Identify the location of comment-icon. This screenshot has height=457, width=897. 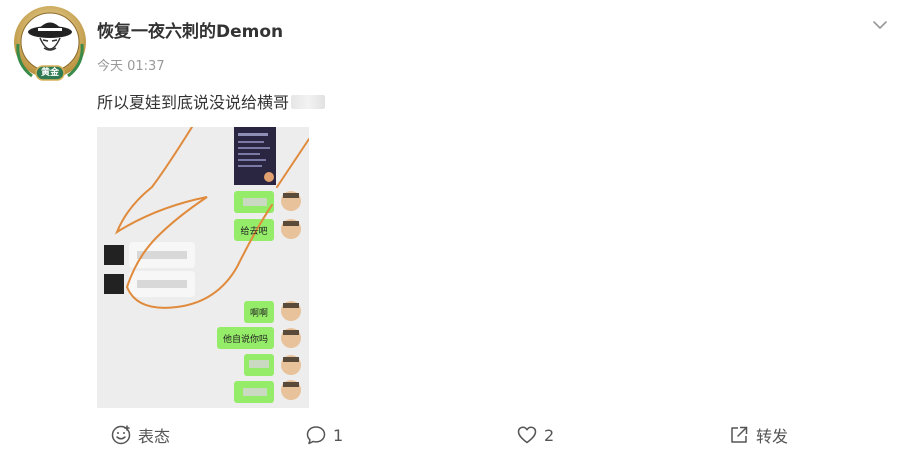
(316, 435).